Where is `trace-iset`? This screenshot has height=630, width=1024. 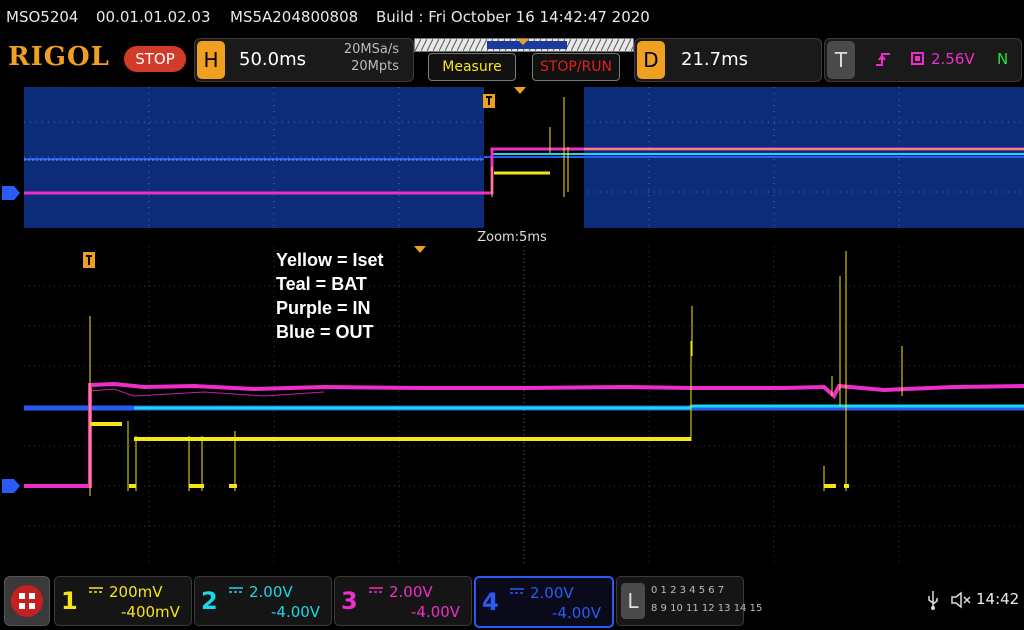 trace-iset is located at coordinates (469, 455).